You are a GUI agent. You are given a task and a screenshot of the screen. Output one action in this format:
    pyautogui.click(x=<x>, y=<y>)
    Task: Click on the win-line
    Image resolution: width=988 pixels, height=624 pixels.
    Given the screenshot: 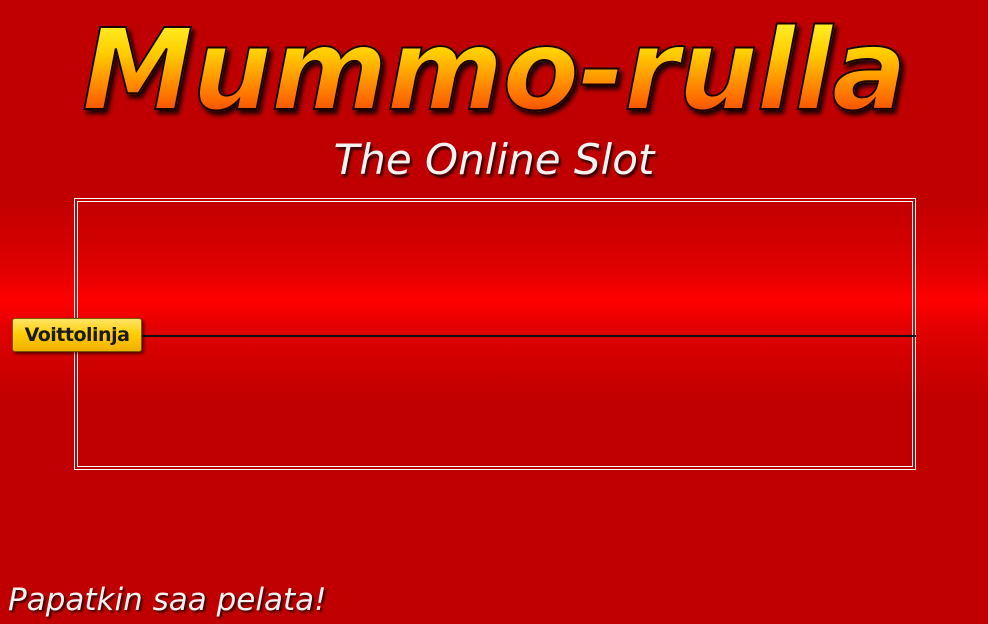 What is the action you would take?
    pyautogui.click(x=528, y=336)
    